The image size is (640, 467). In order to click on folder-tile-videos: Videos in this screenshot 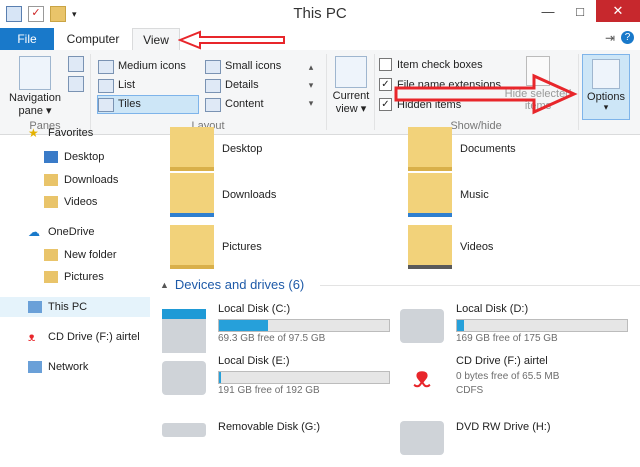, I will do `click(450, 247)`.